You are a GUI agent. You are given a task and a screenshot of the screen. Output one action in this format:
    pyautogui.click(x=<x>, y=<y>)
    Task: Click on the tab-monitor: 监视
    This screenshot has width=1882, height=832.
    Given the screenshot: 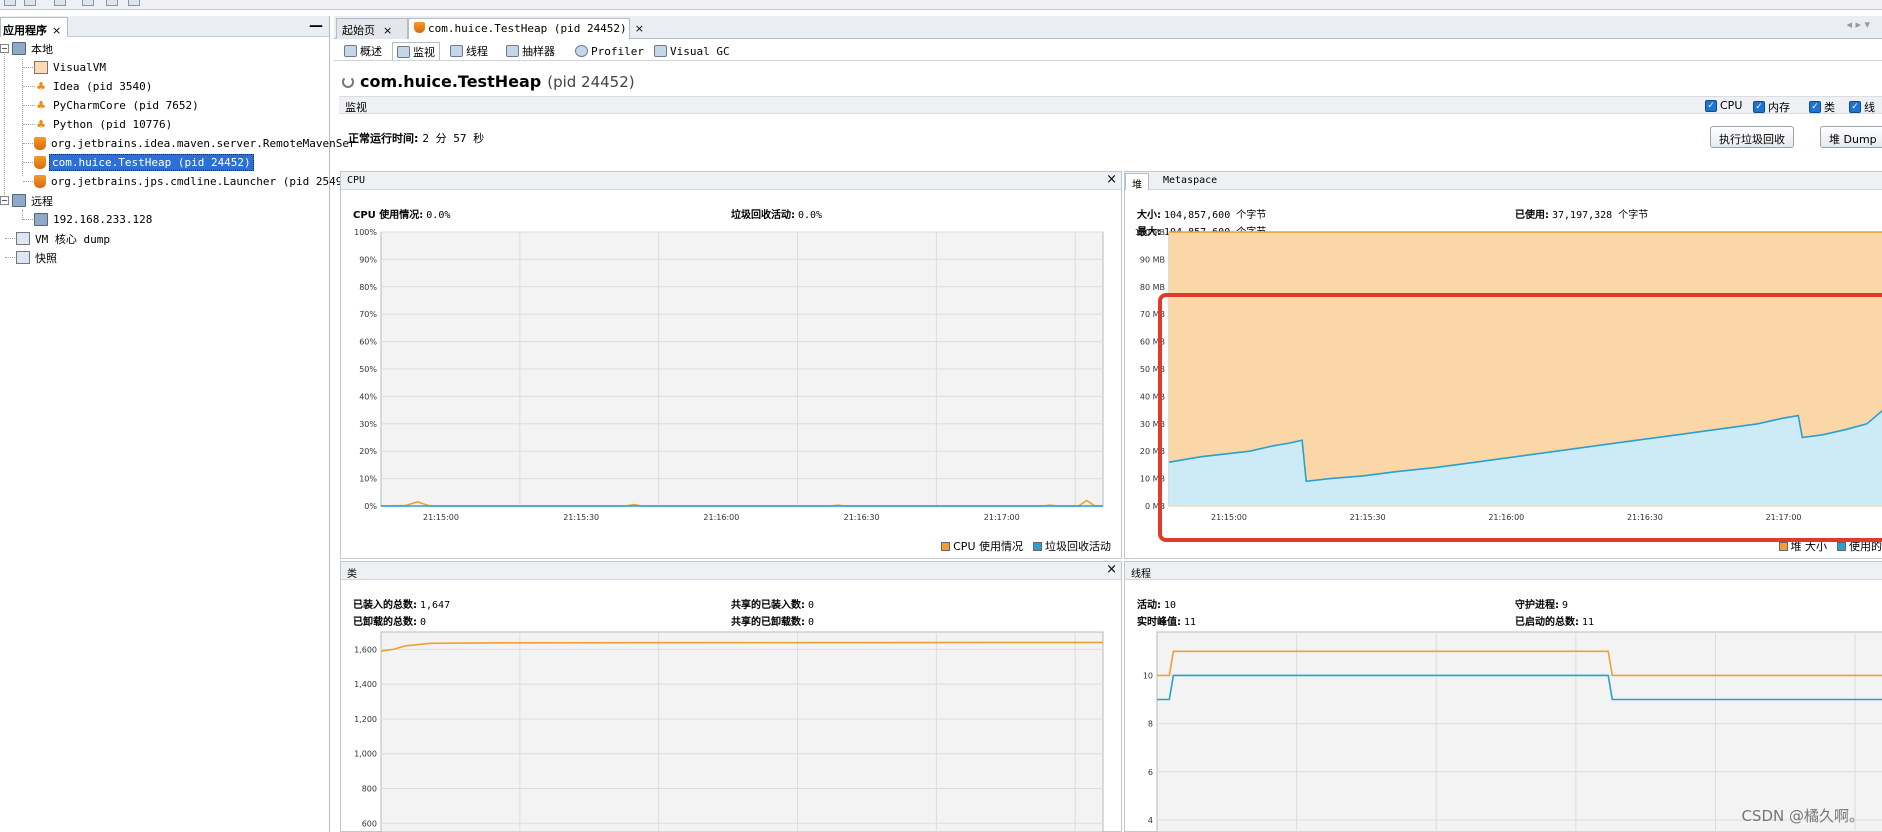 What is the action you would take?
    pyautogui.click(x=416, y=51)
    